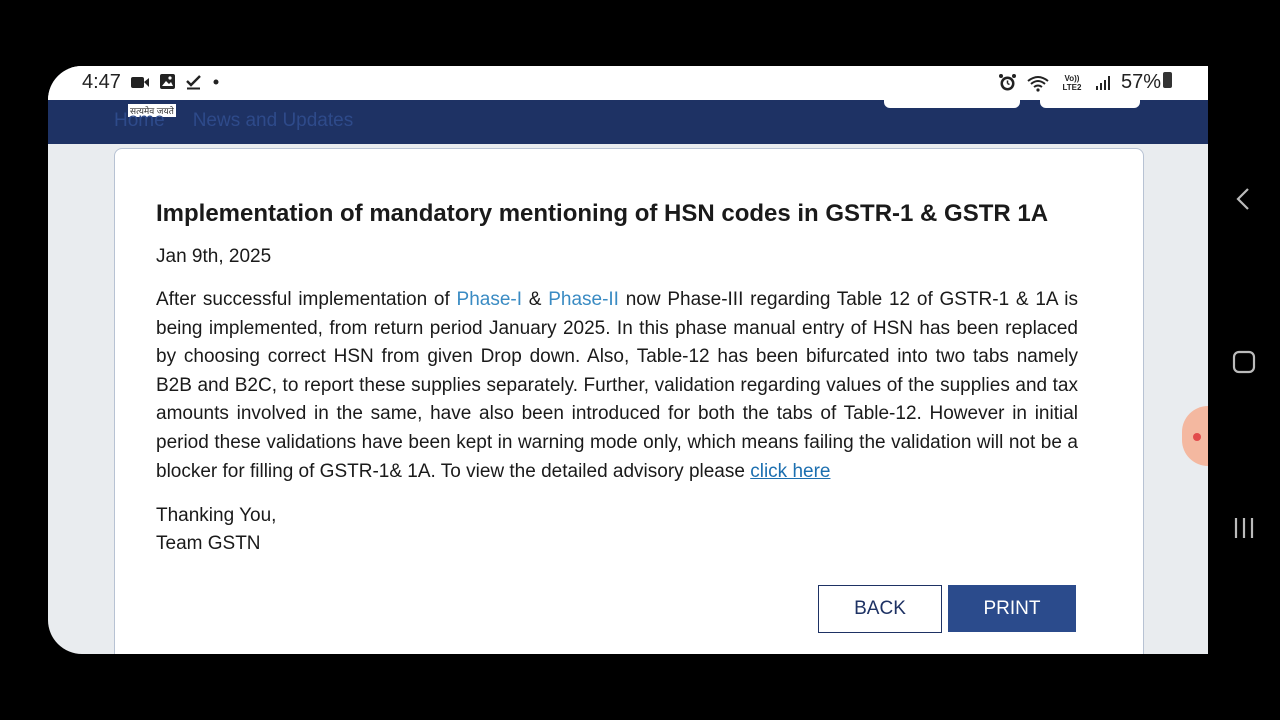 The width and height of the screenshot is (1280, 720). What do you see at coordinates (1038, 83) in the screenshot?
I see `wifi-icon` at bounding box center [1038, 83].